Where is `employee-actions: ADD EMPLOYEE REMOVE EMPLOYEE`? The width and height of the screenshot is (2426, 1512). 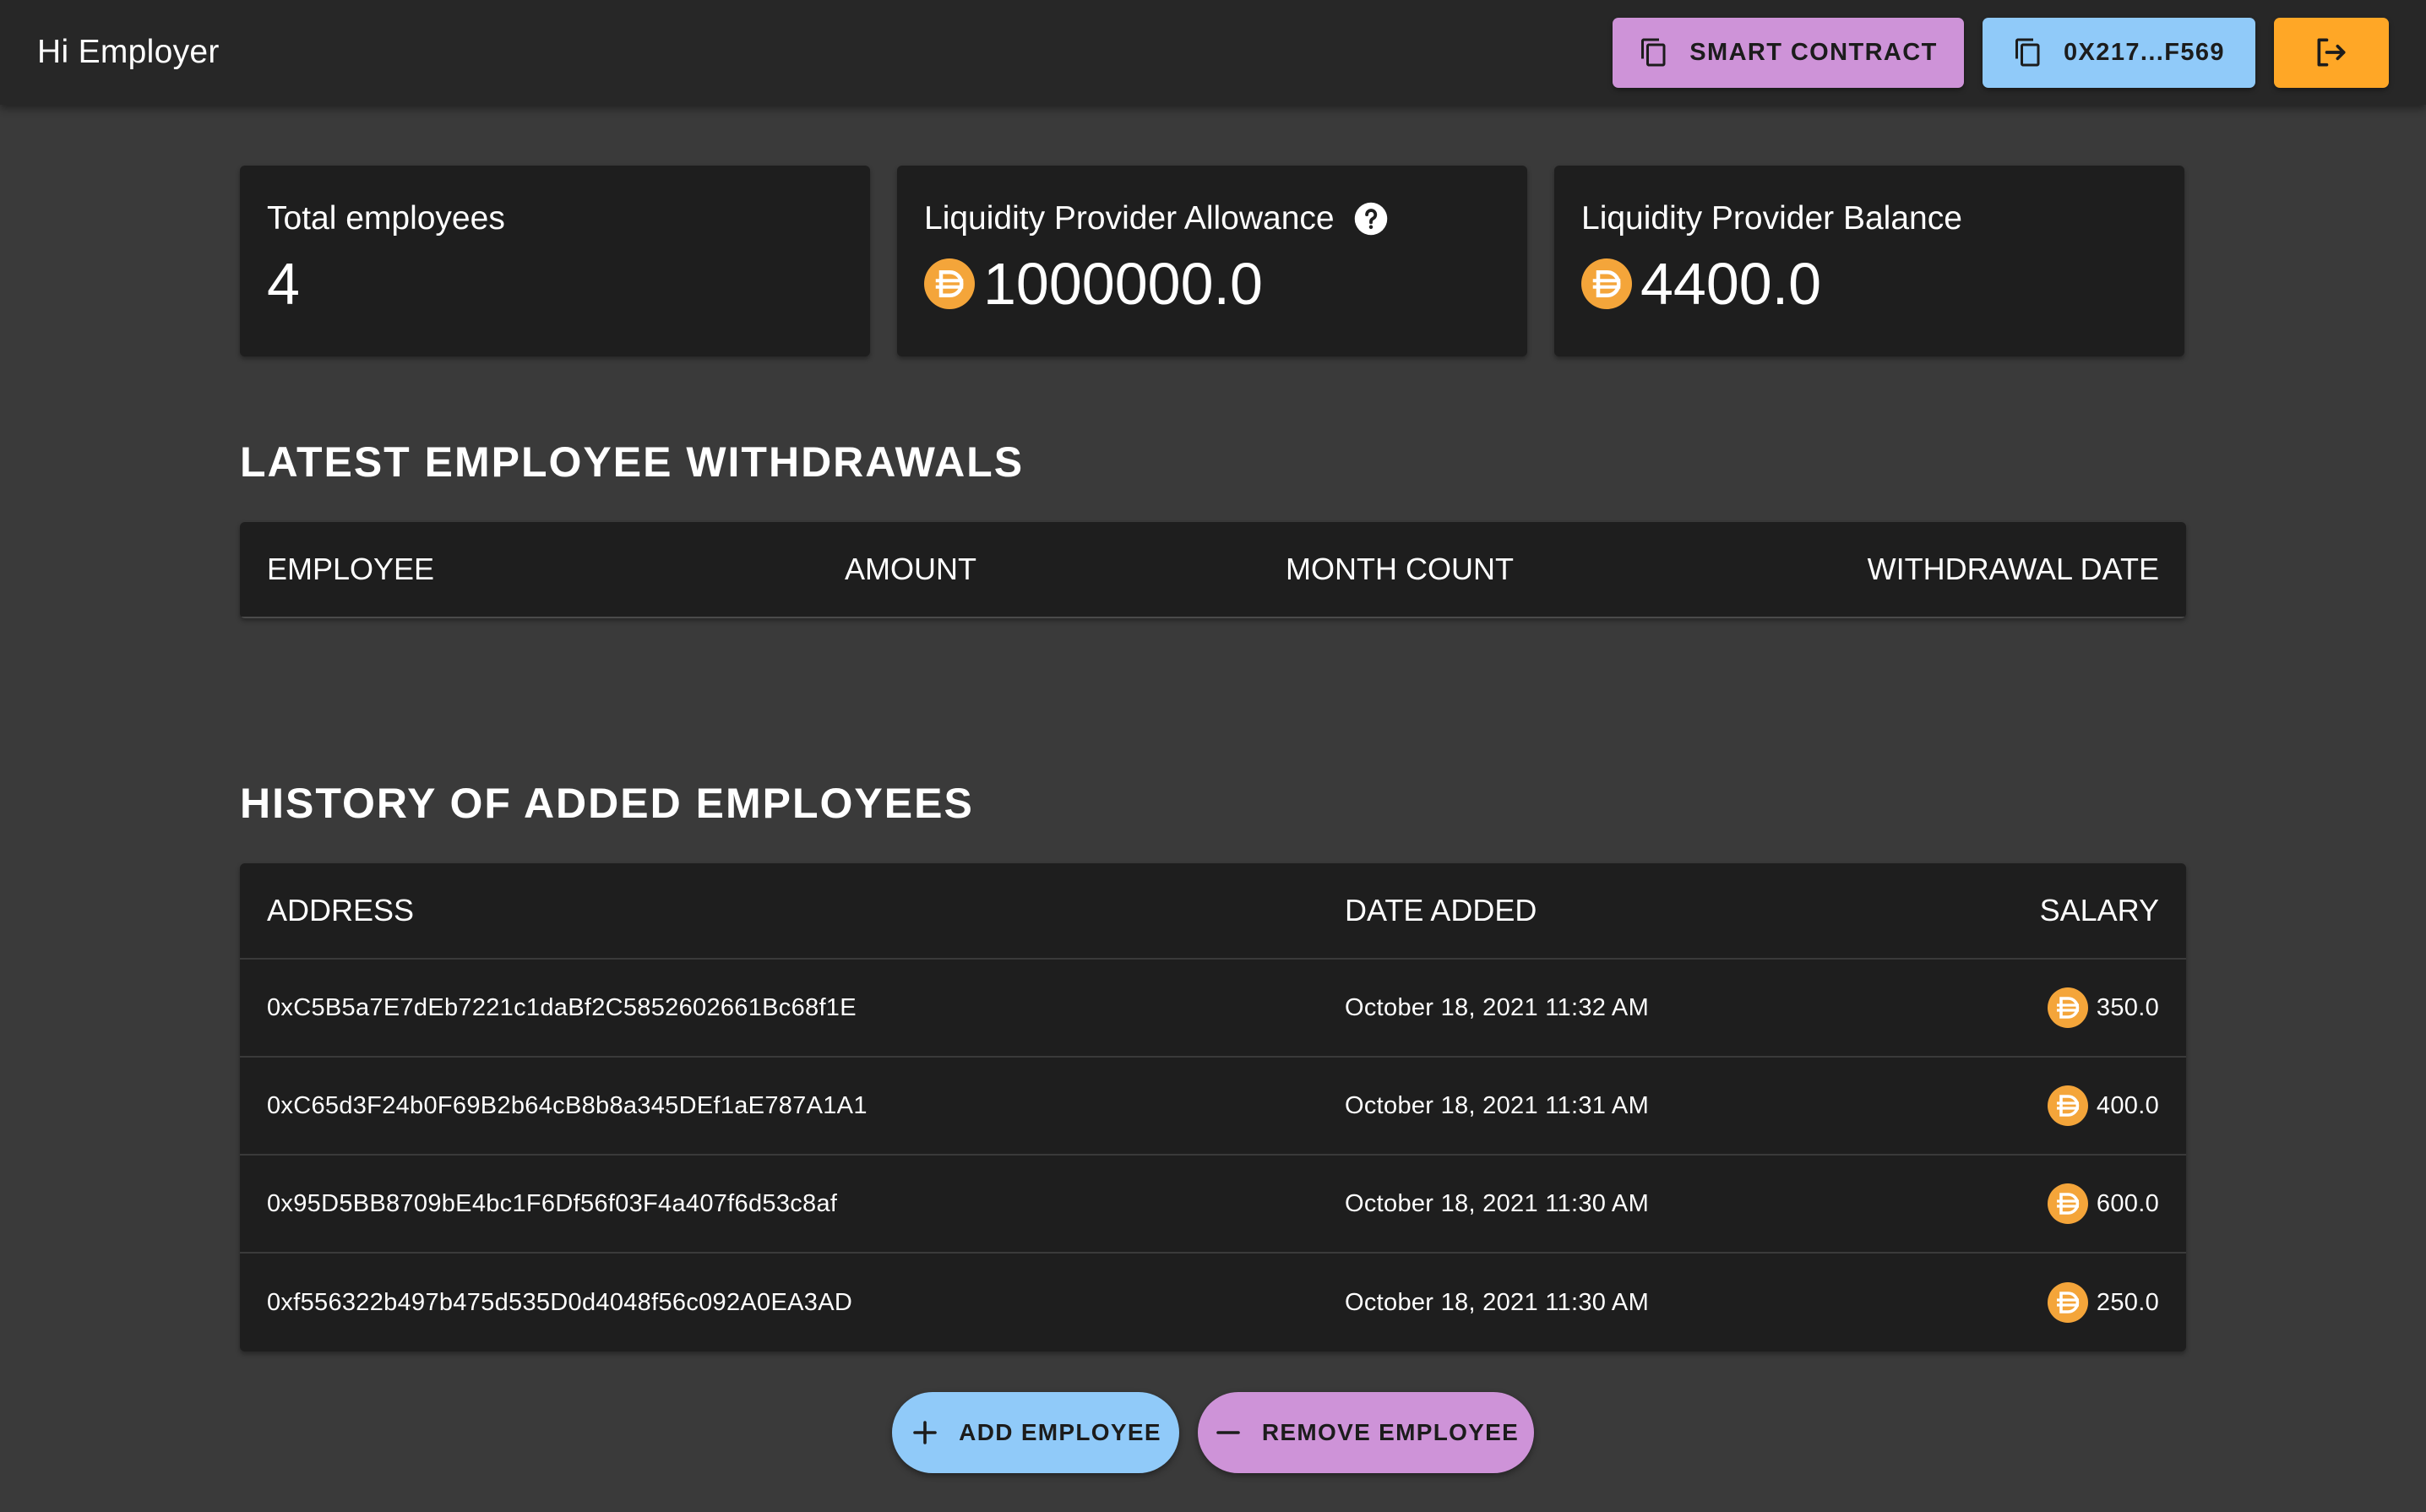
employee-actions: ADD EMPLOYEE REMOVE EMPLOYEE is located at coordinates (1213, 1432).